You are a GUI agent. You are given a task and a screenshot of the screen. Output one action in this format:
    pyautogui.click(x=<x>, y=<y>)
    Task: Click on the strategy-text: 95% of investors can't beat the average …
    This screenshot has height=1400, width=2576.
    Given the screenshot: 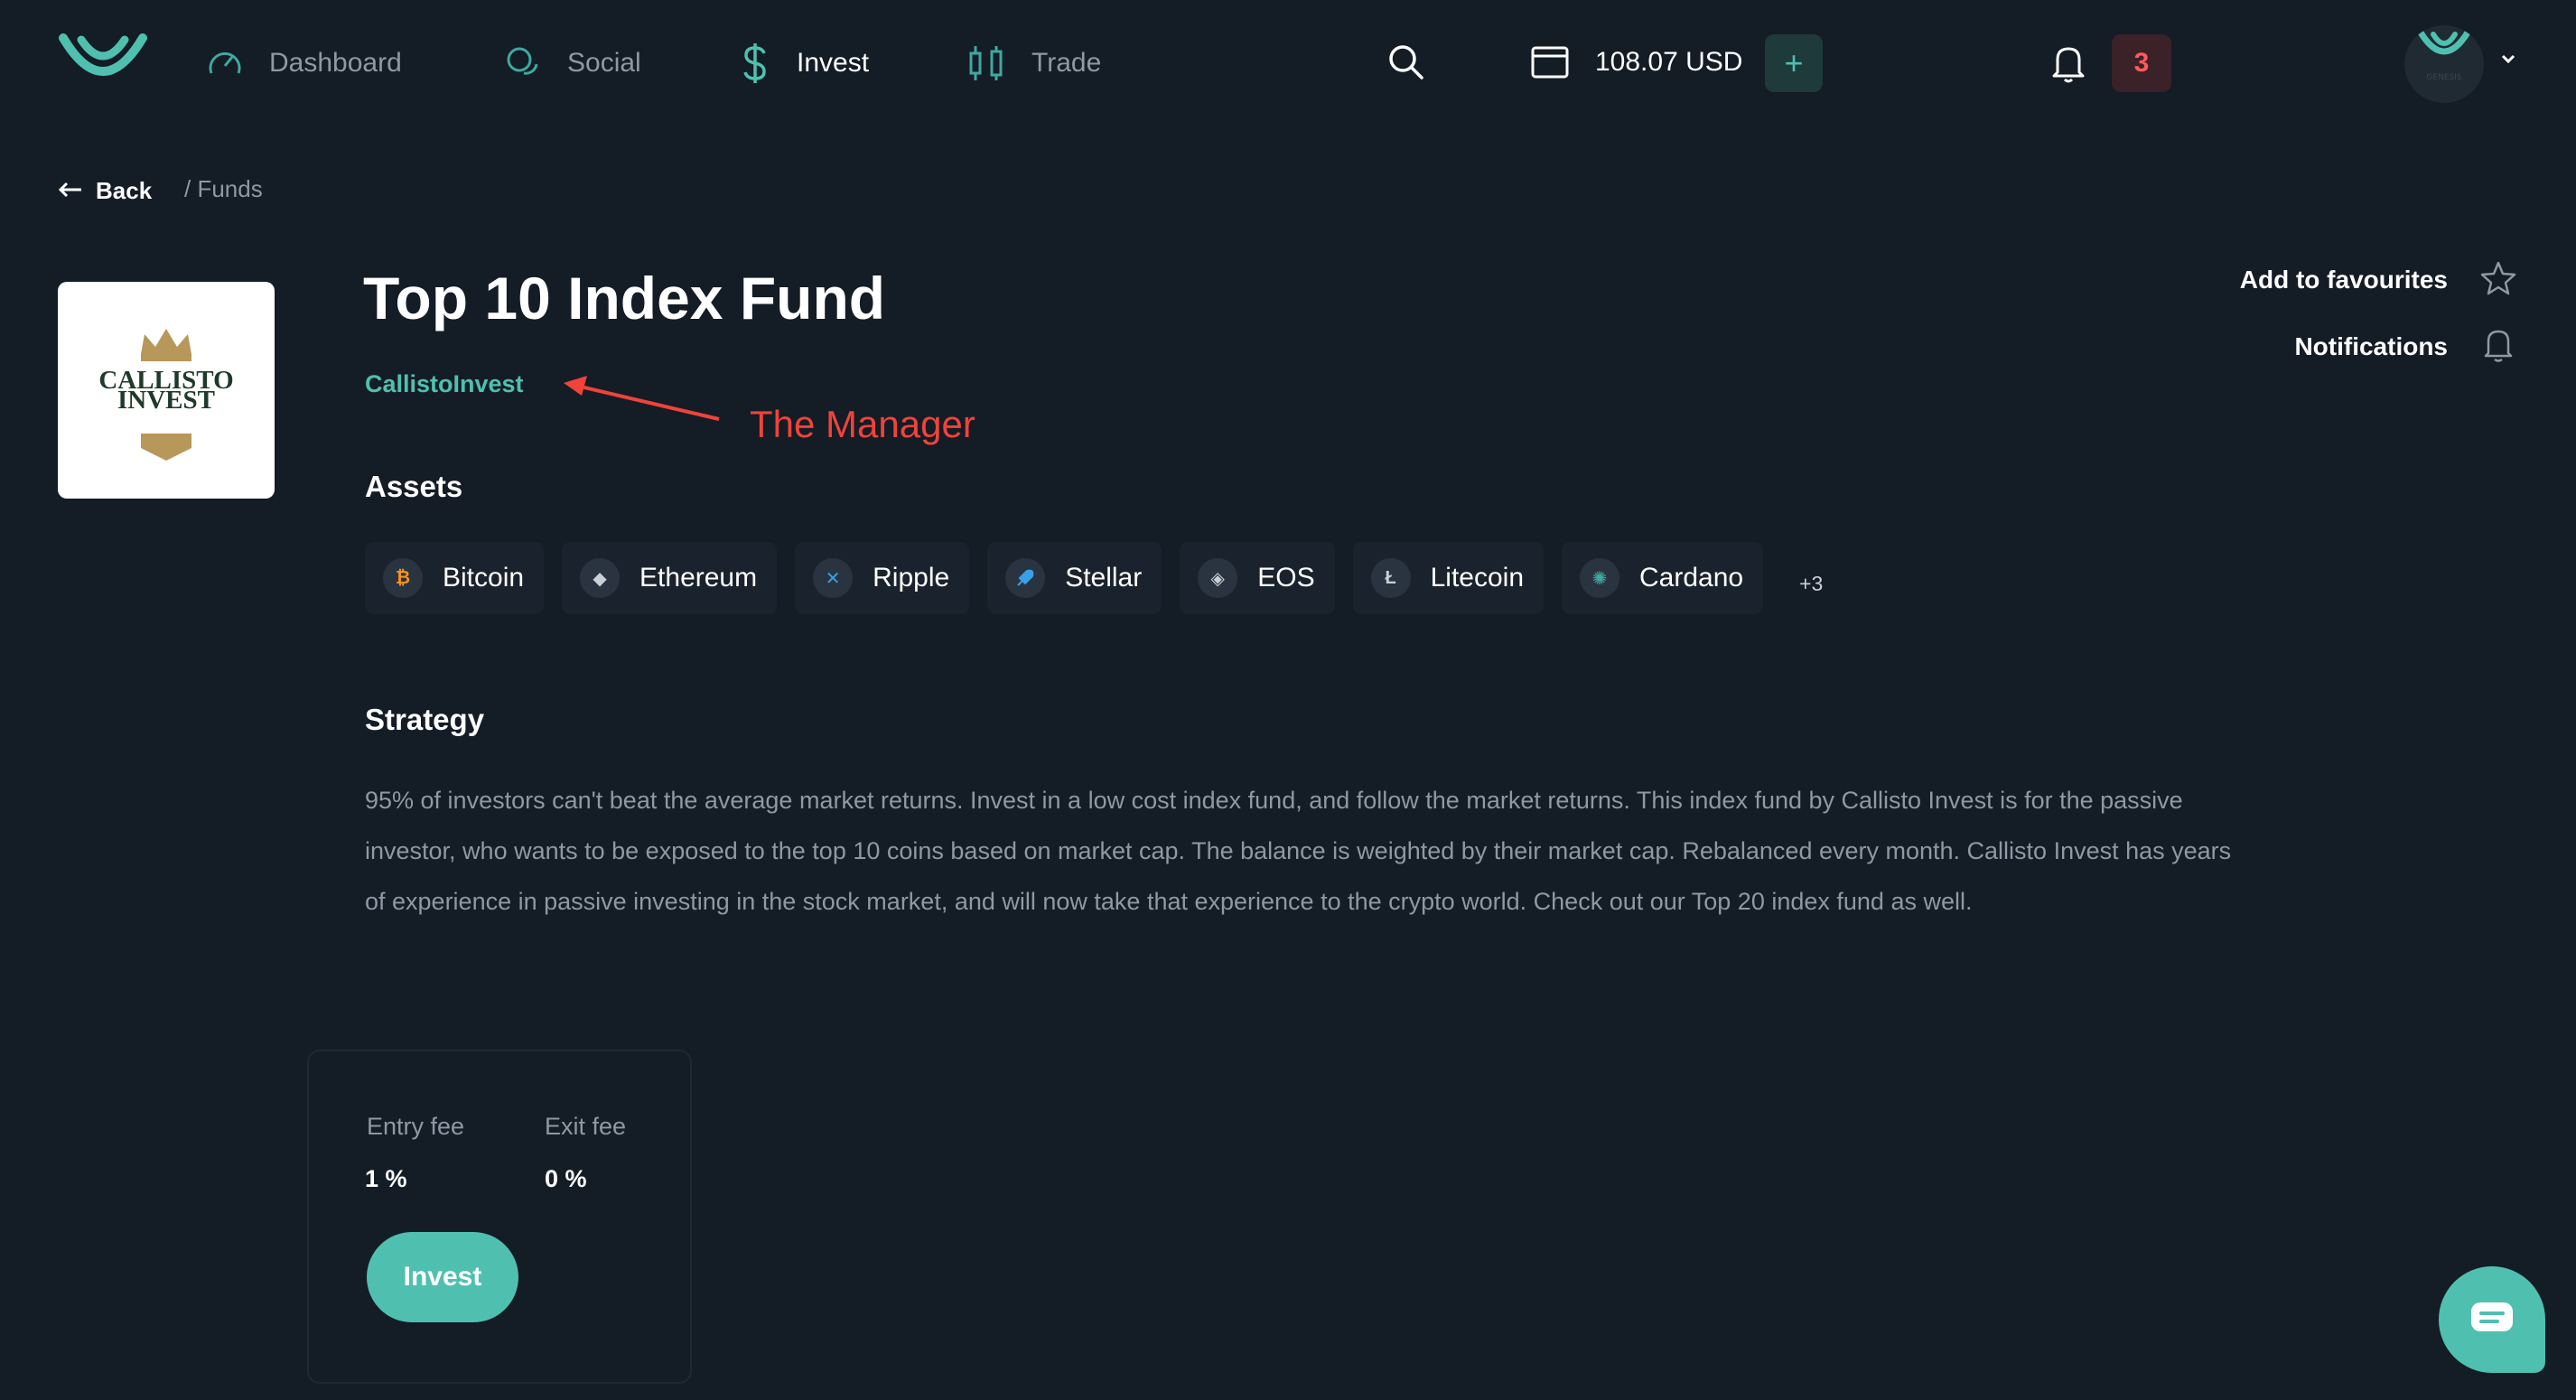 What is the action you would take?
    pyautogui.click(x=1298, y=851)
    